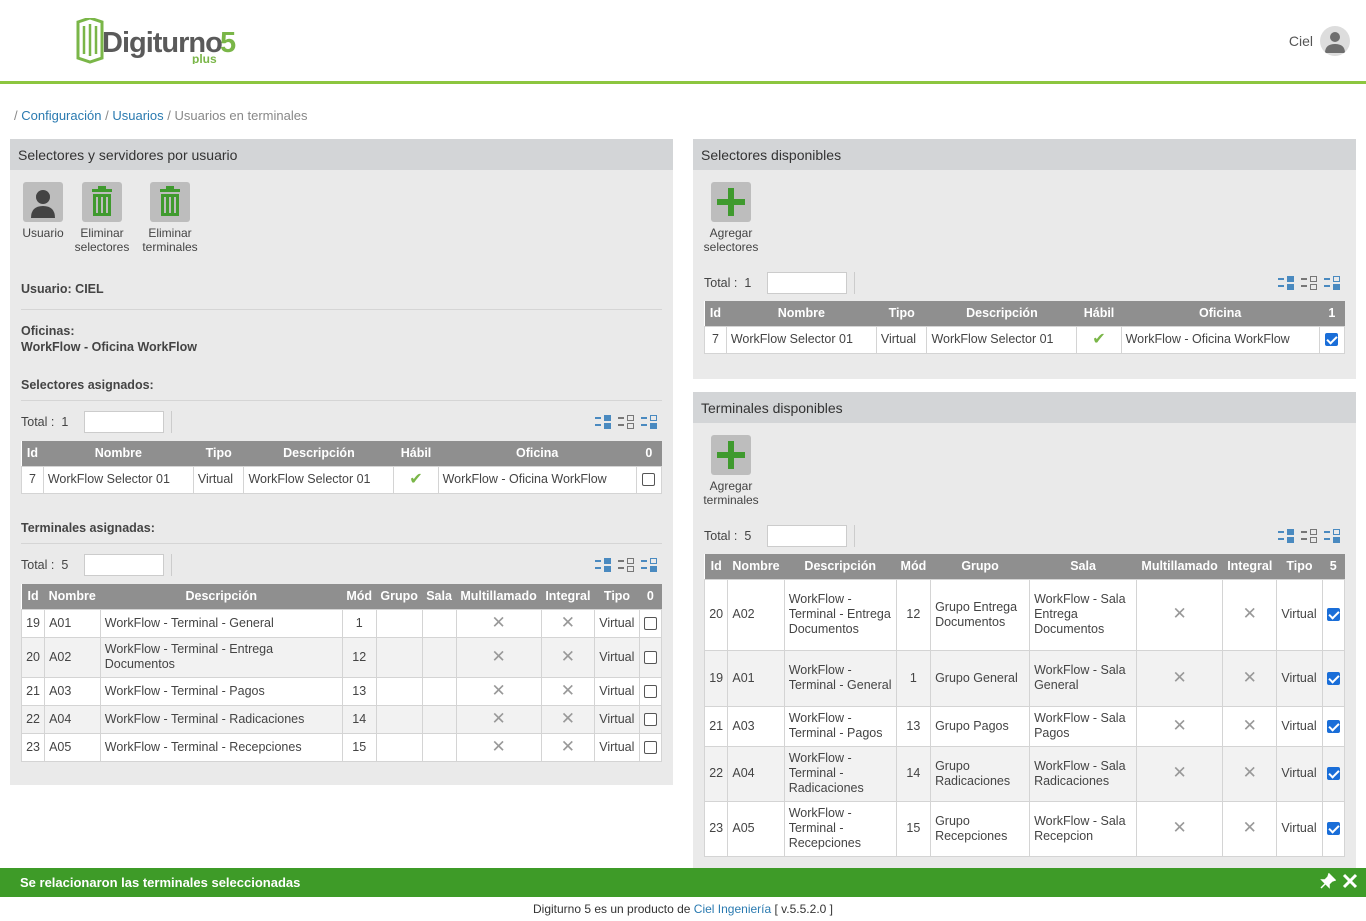 The height and width of the screenshot is (921, 1366). Describe the element at coordinates (439, 747) in the screenshot. I see `cell-sala` at that location.